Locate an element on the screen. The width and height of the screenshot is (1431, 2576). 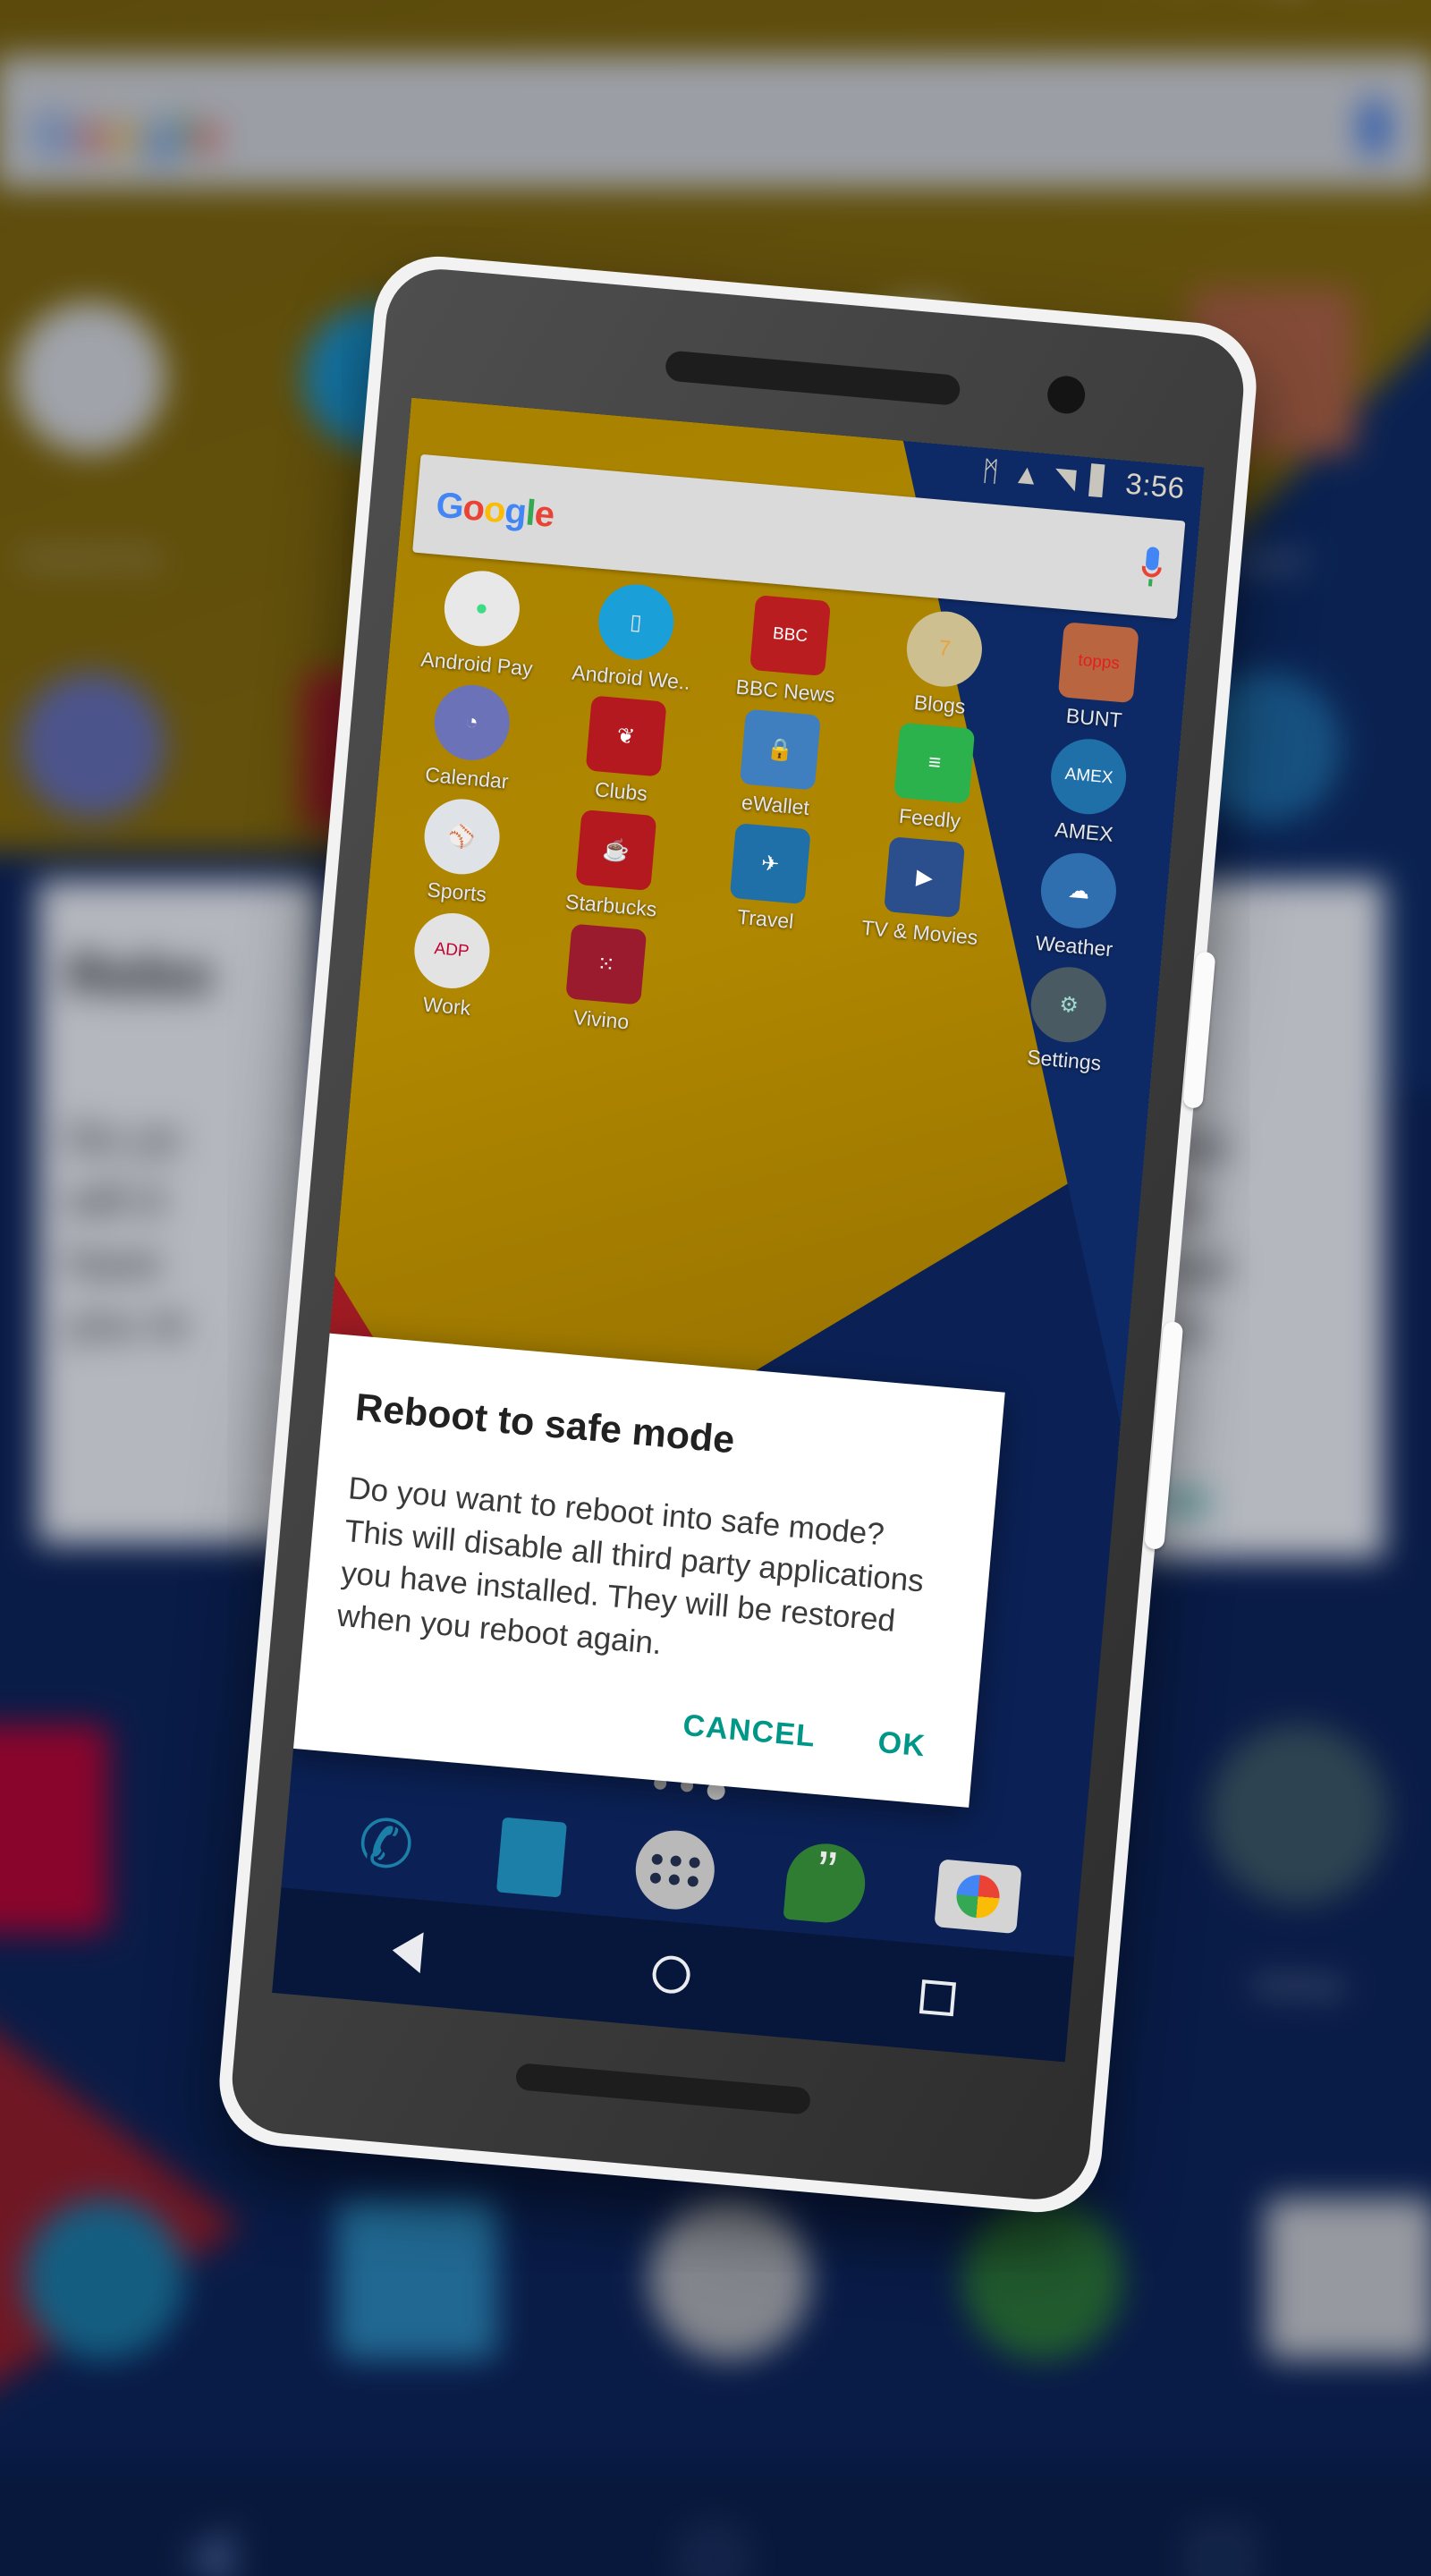
app-cell: ADP Work is located at coordinates (450, 966).